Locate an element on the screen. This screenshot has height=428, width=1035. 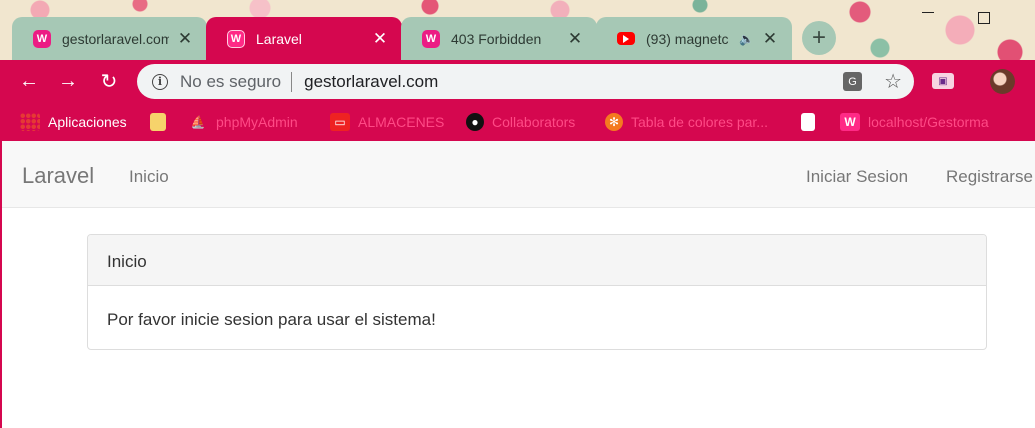
tab-403-forbidden: W 403 Forbidden ✕ is located at coordinates (499, 38).